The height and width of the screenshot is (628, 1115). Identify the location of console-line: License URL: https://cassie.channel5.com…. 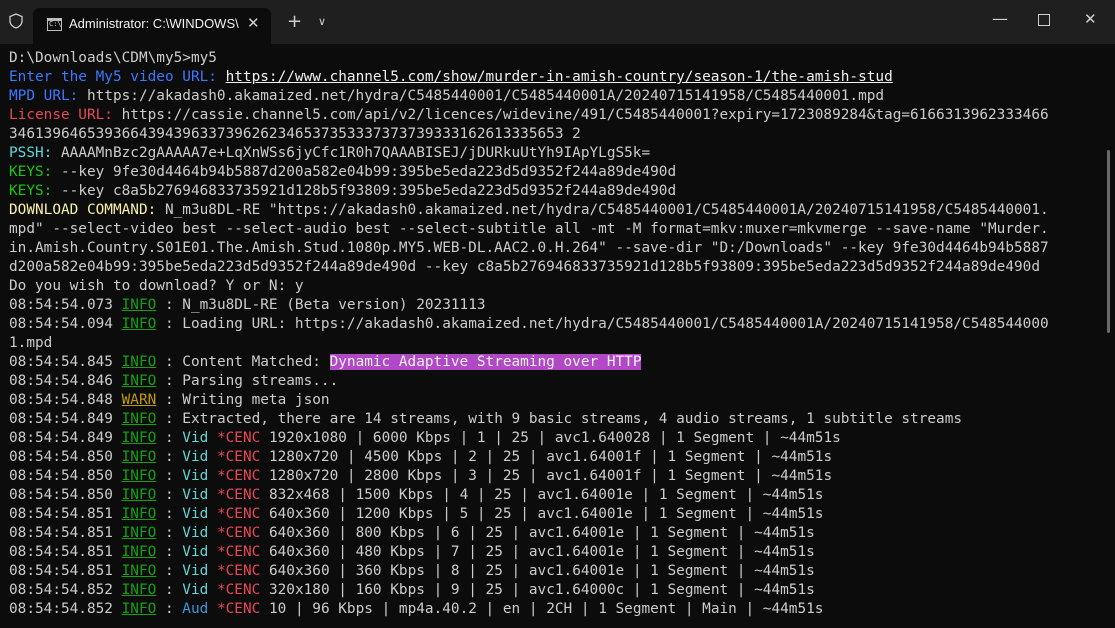
(557, 115).